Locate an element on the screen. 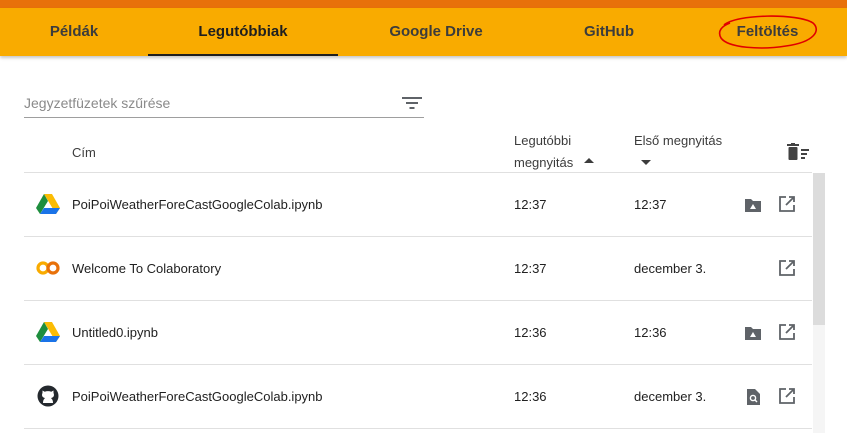 The height and width of the screenshot is (433, 847). delete-sweep-icon is located at coordinates (798, 152).